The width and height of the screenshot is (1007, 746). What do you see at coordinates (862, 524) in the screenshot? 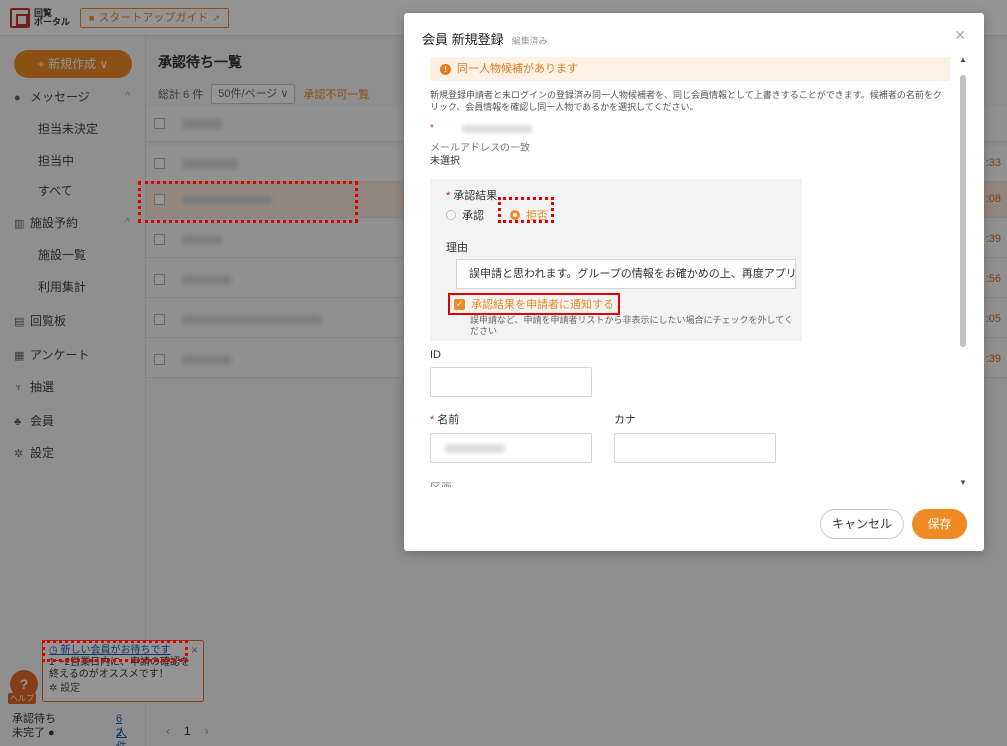
I see `cancel-button: キャンセル` at bounding box center [862, 524].